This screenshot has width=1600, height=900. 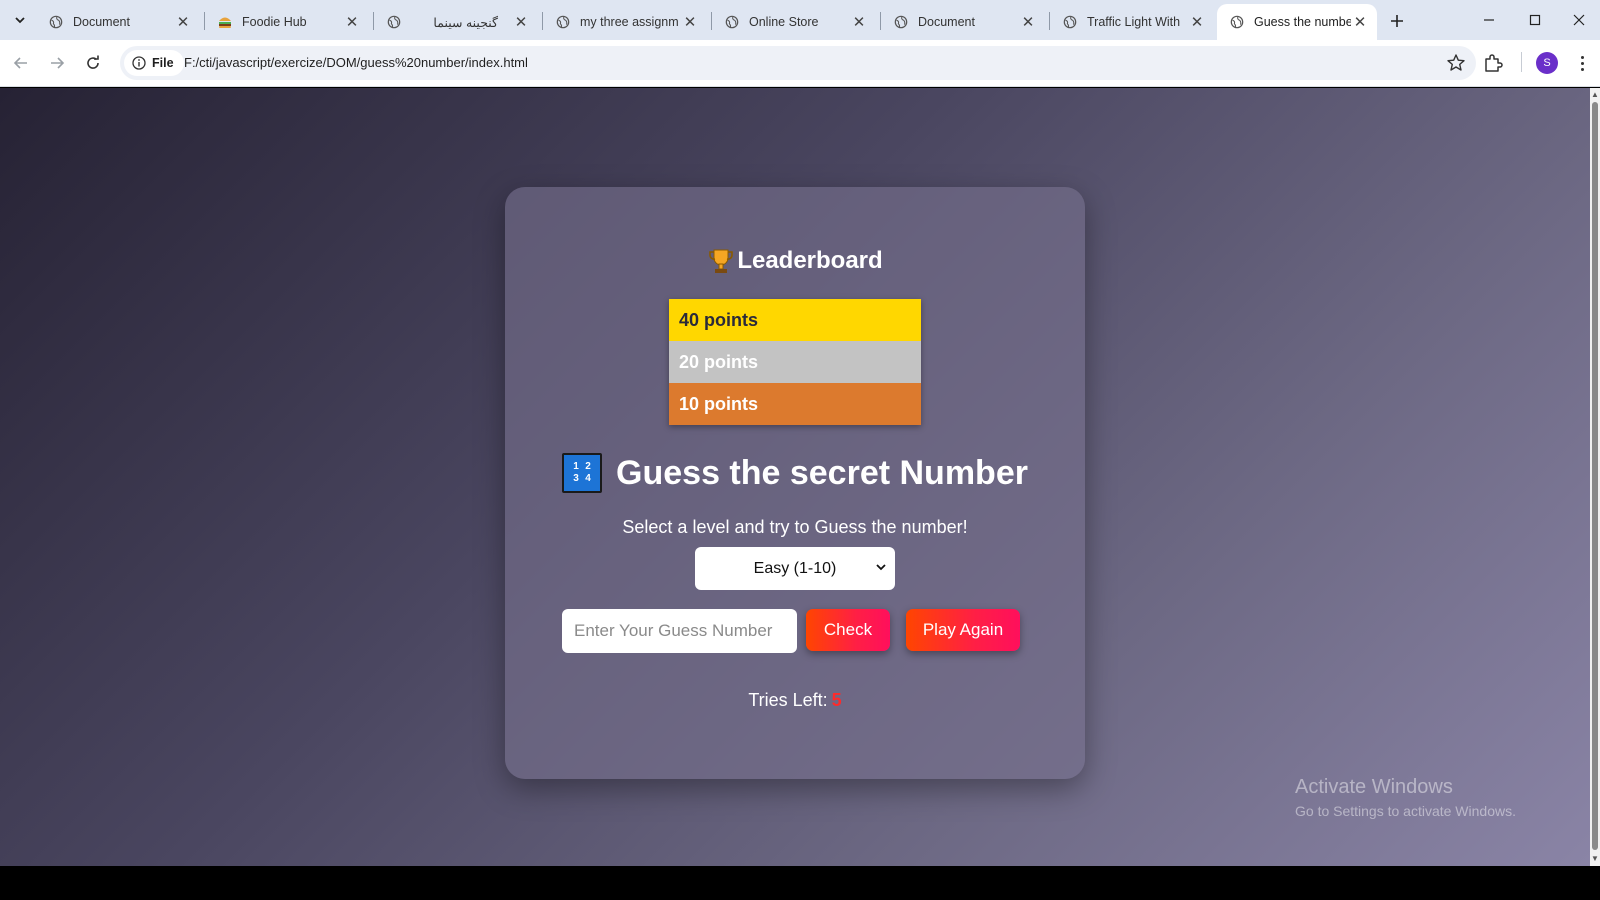 I want to click on plus-icon, so click(x=1397, y=21).